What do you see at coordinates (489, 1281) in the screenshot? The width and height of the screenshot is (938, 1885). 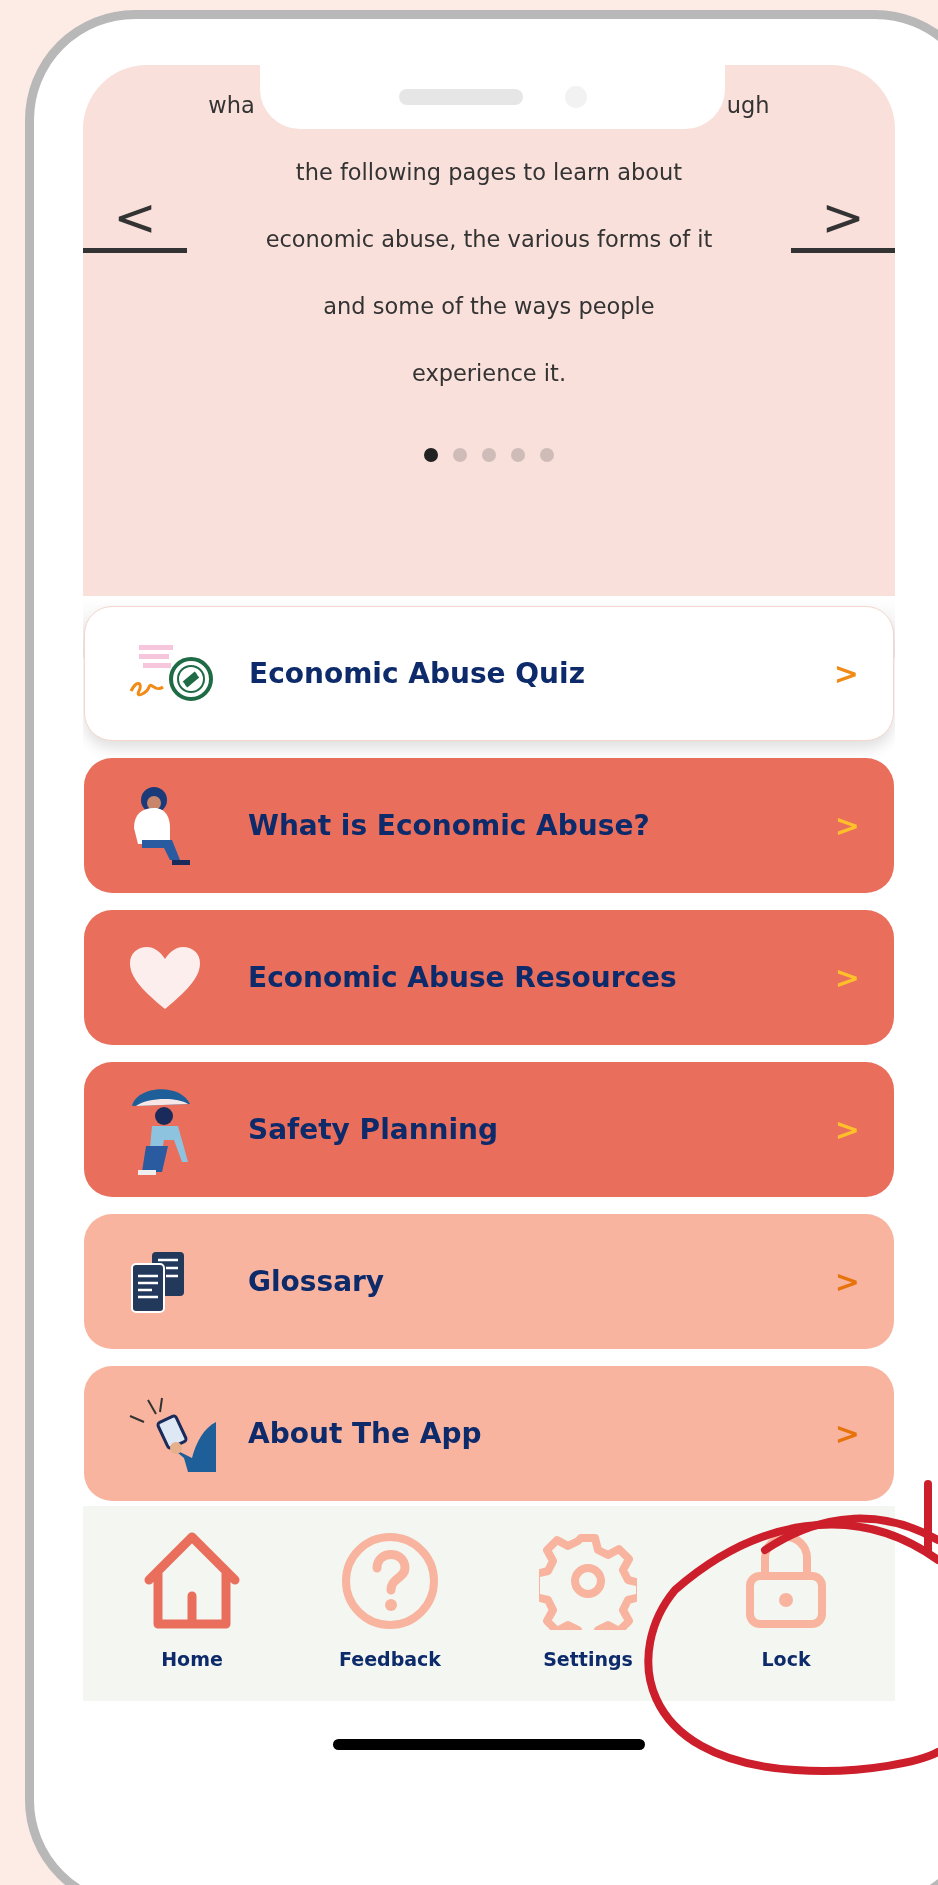 I see `menu-item: Glossary >` at bounding box center [489, 1281].